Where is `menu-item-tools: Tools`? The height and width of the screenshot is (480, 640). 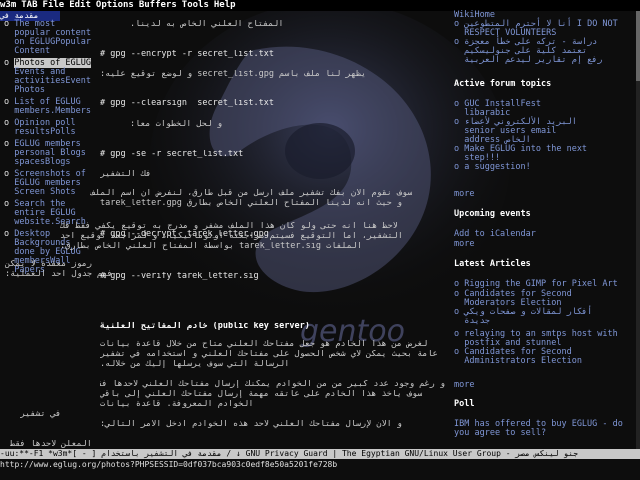 menu-item-tools: Tools is located at coordinates (195, 5).